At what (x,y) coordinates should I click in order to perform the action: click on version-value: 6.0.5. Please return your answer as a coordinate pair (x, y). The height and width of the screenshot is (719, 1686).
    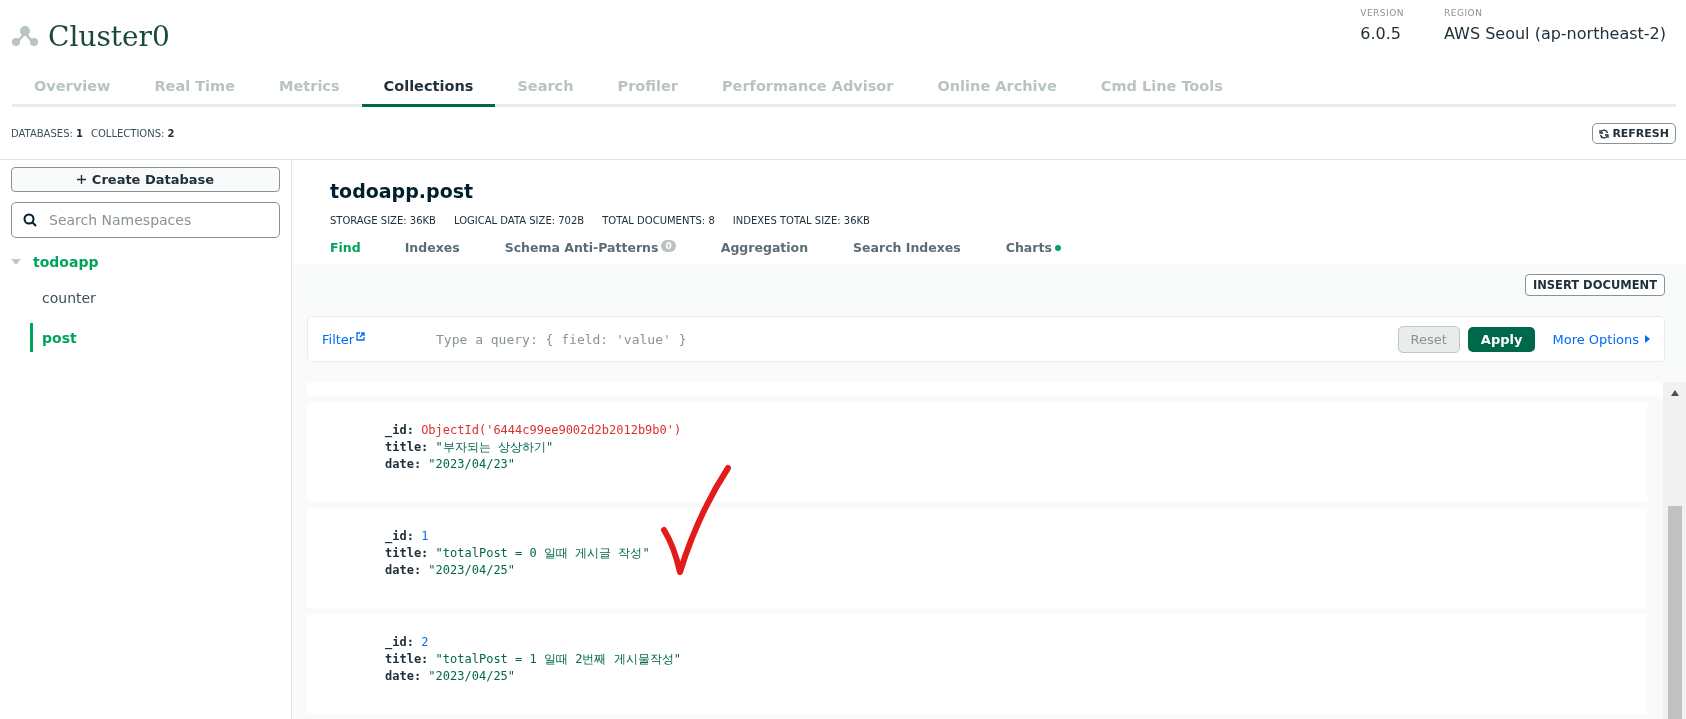
    Looking at the image, I should click on (1381, 33).